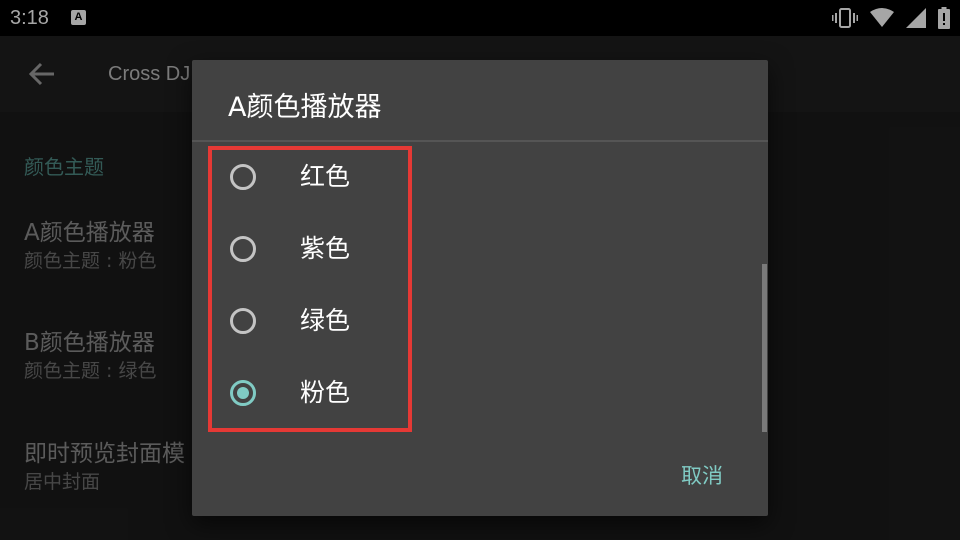 This screenshot has width=960, height=540. I want to click on scrollbar, so click(764, 348).